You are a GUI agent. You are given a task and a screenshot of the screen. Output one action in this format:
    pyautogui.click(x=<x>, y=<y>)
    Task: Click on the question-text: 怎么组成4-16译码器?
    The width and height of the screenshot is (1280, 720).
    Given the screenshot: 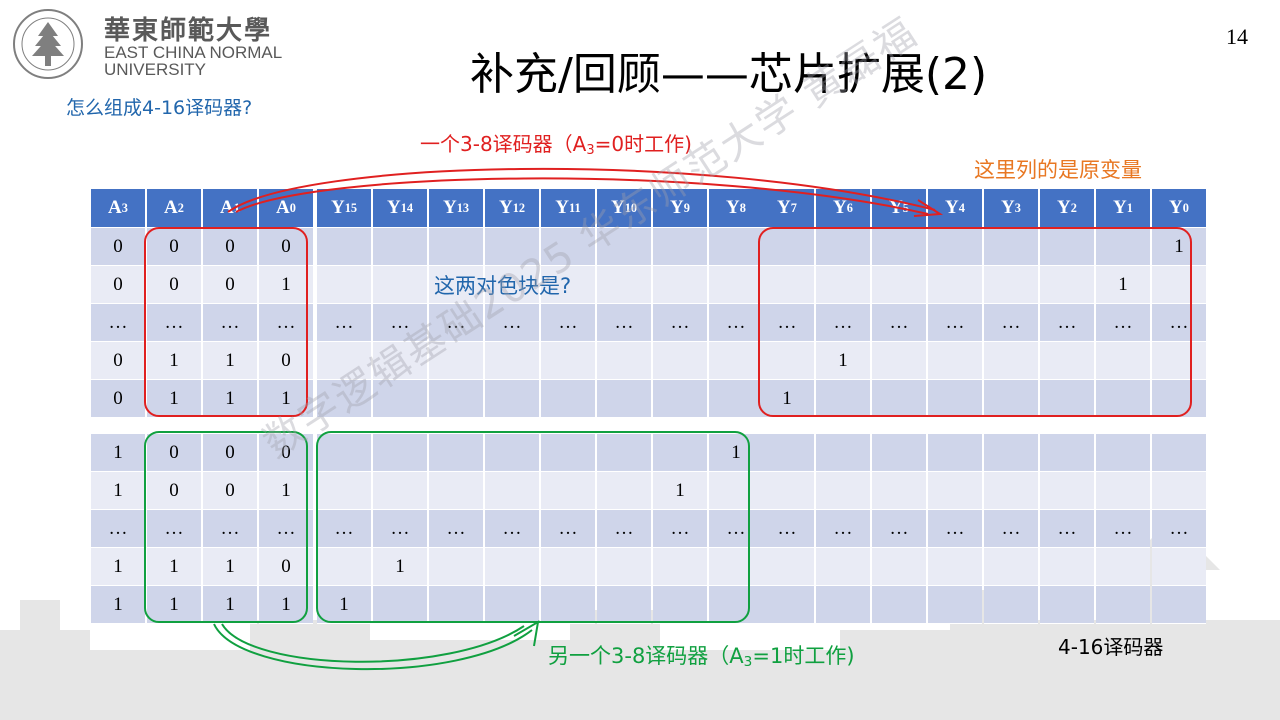 What is the action you would take?
    pyautogui.click(x=159, y=108)
    